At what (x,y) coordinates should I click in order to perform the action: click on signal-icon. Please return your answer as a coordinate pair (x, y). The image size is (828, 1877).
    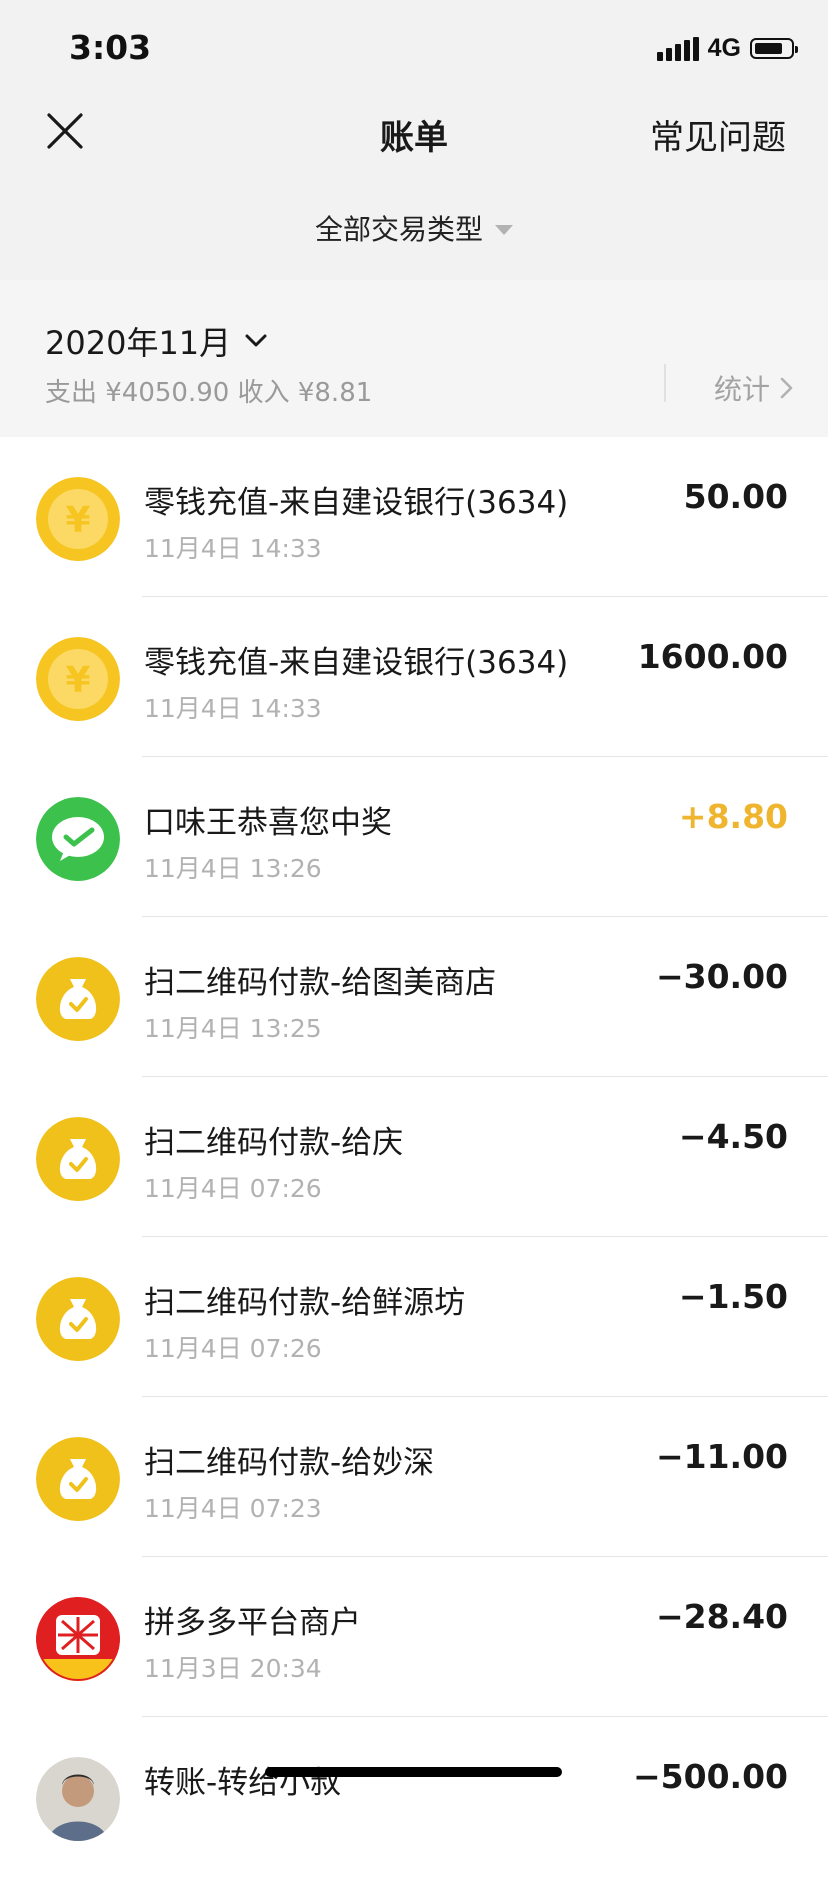
    Looking at the image, I should click on (677, 48).